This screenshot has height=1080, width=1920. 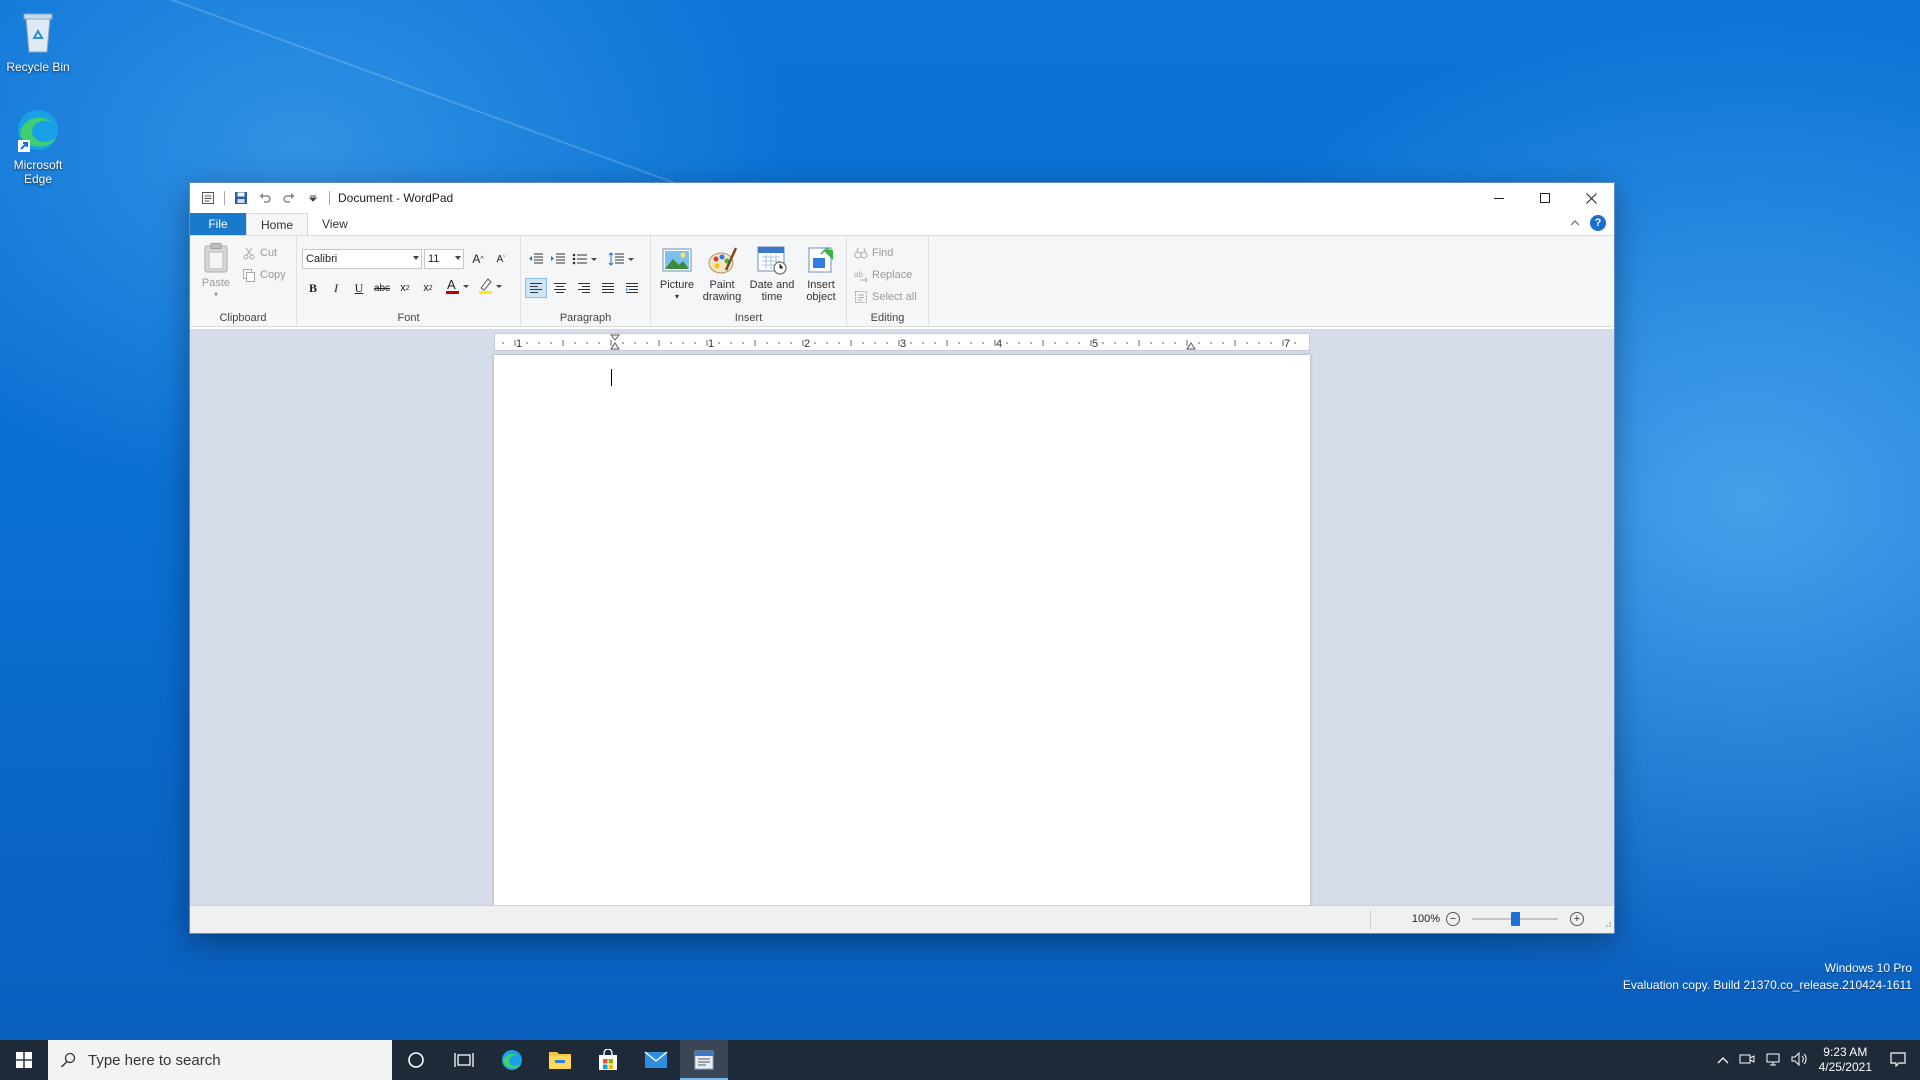 I want to click on paste-label: Paste, so click(x=216, y=283).